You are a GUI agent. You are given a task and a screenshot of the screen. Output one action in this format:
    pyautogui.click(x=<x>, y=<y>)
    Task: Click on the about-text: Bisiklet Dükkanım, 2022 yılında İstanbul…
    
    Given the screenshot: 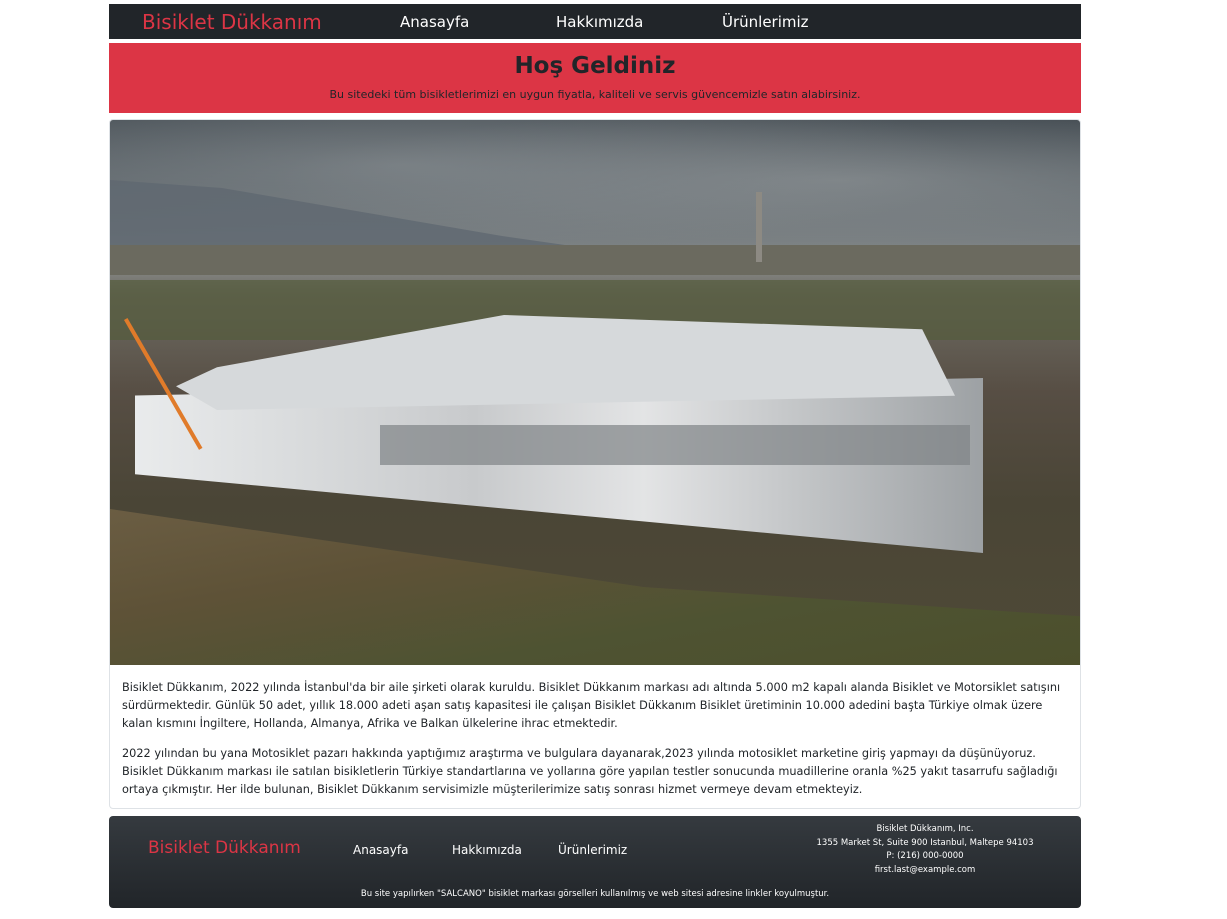 What is the action you would take?
    pyautogui.click(x=595, y=732)
    